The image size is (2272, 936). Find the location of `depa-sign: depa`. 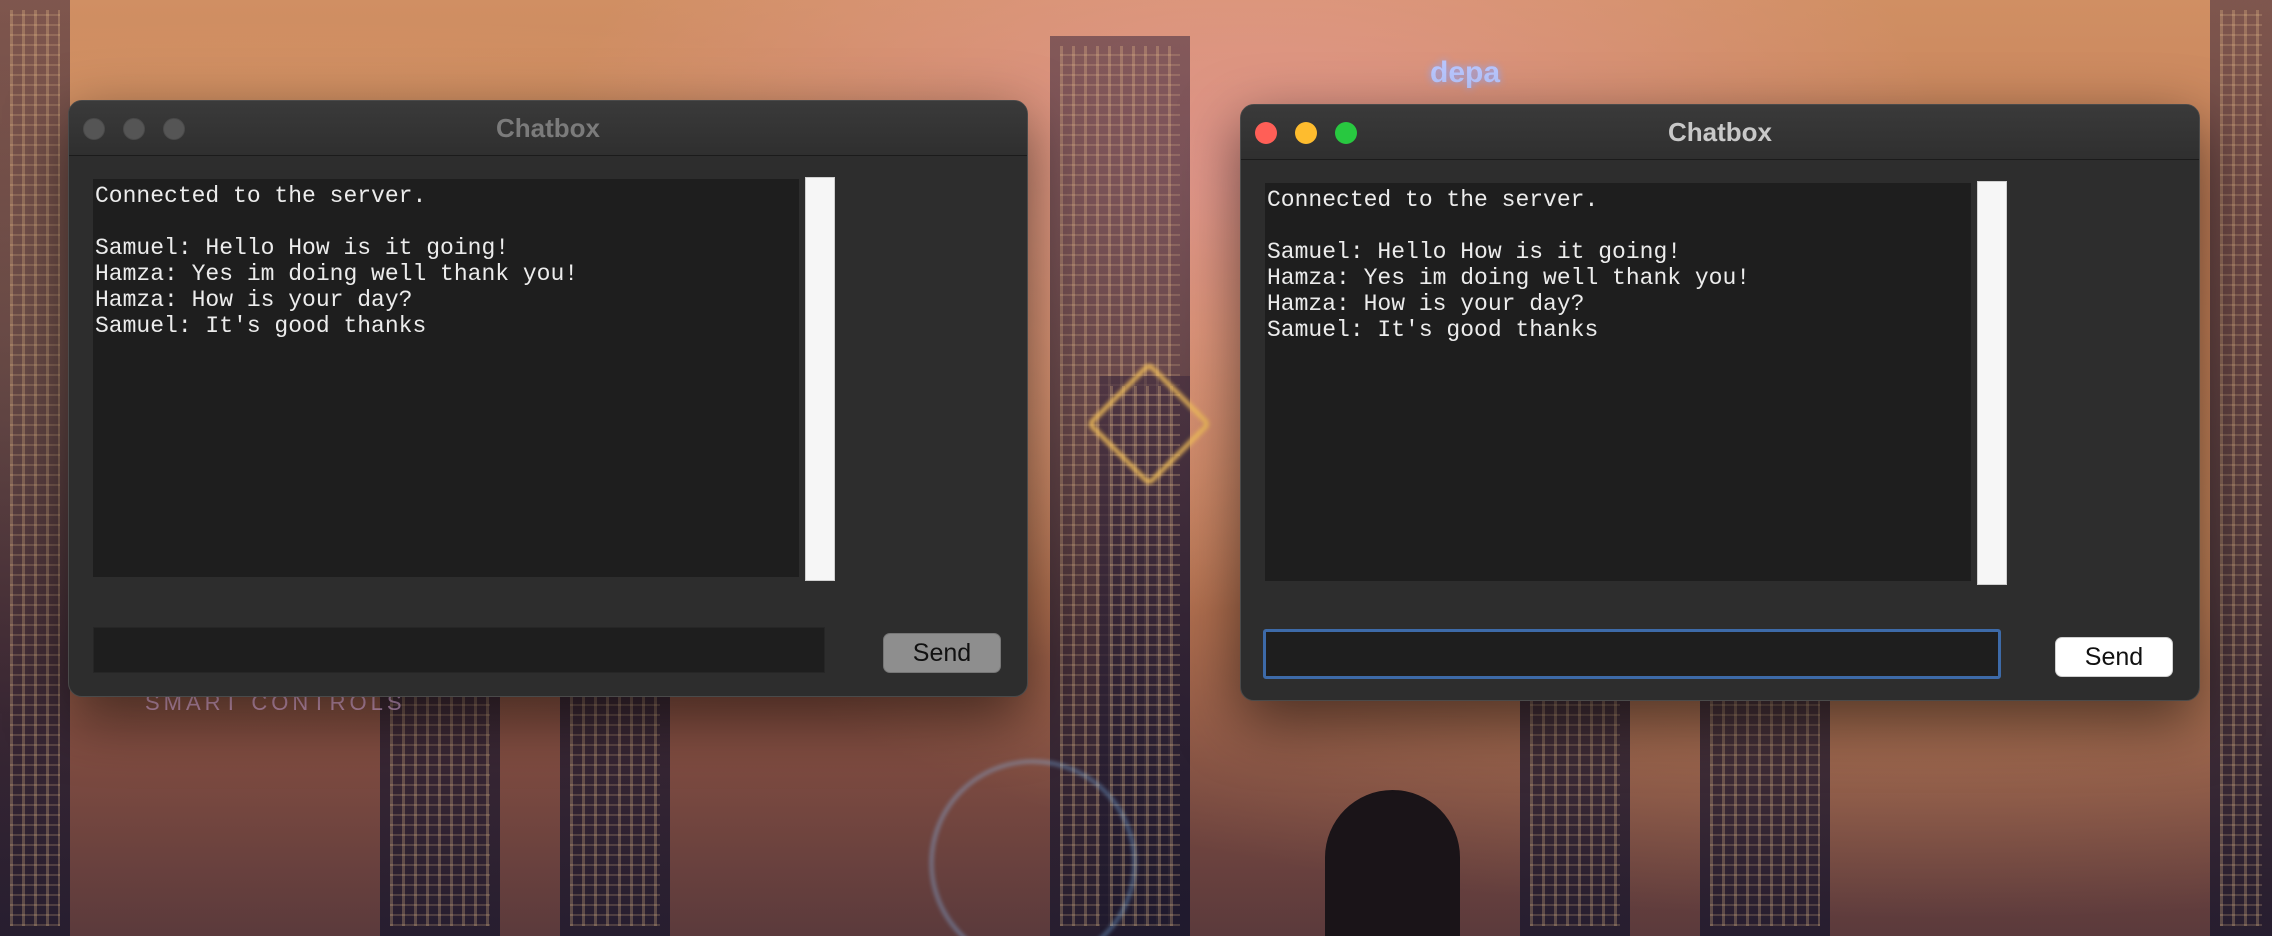

depa-sign: depa is located at coordinates (1465, 72).